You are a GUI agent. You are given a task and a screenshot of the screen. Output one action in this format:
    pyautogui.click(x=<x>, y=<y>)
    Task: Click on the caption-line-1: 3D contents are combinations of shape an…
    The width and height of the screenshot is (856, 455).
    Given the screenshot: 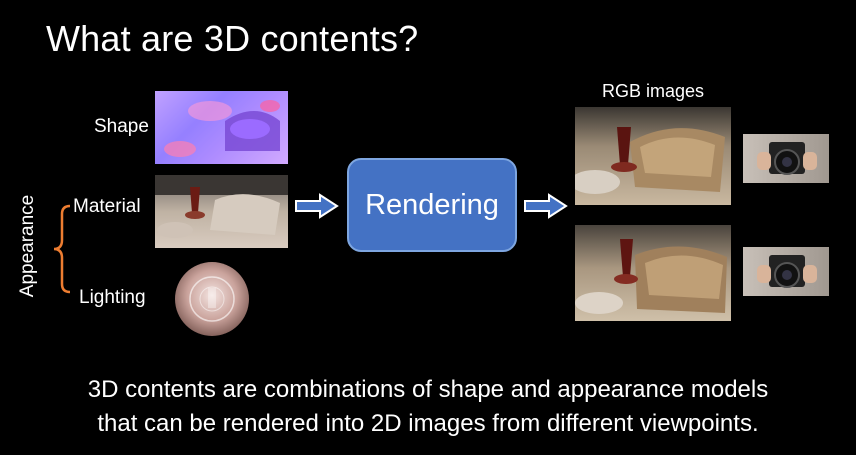 What is the action you would take?
    pyautogui.click(x=428, y=389)
    